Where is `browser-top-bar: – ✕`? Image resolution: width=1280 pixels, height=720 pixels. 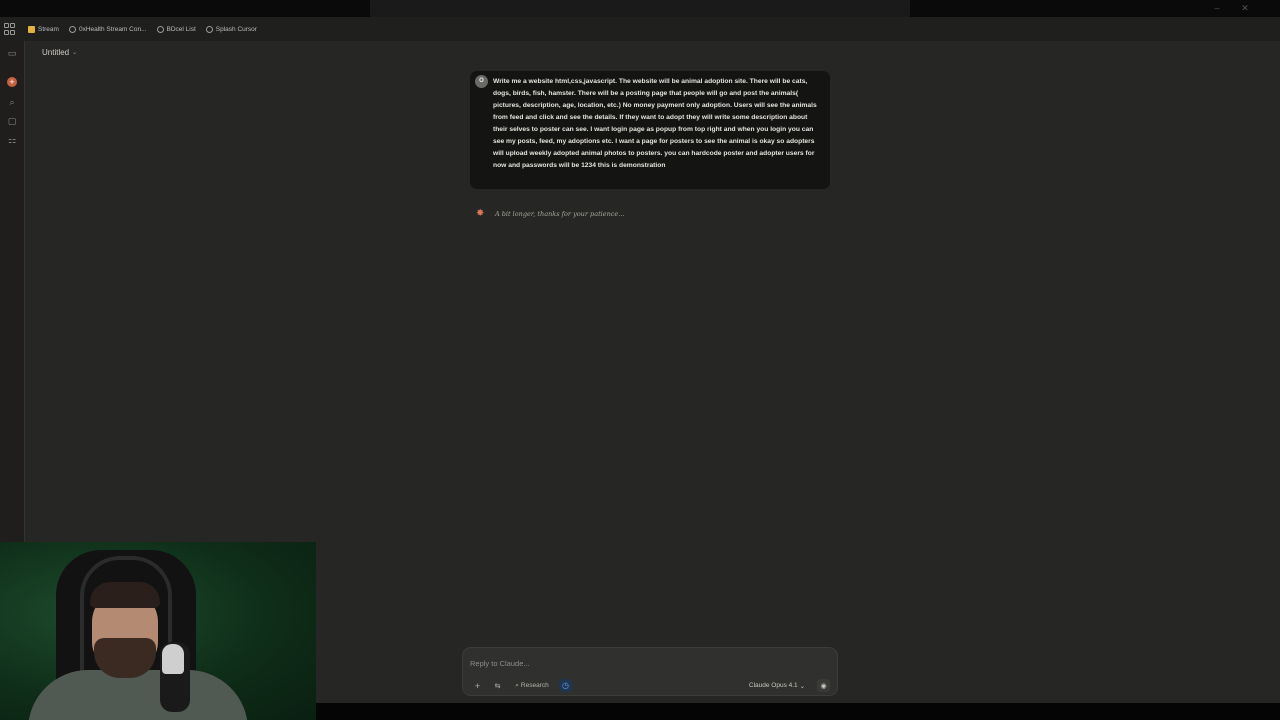
browser-top-bar: – ✕ is located at coordinates (640, 10).